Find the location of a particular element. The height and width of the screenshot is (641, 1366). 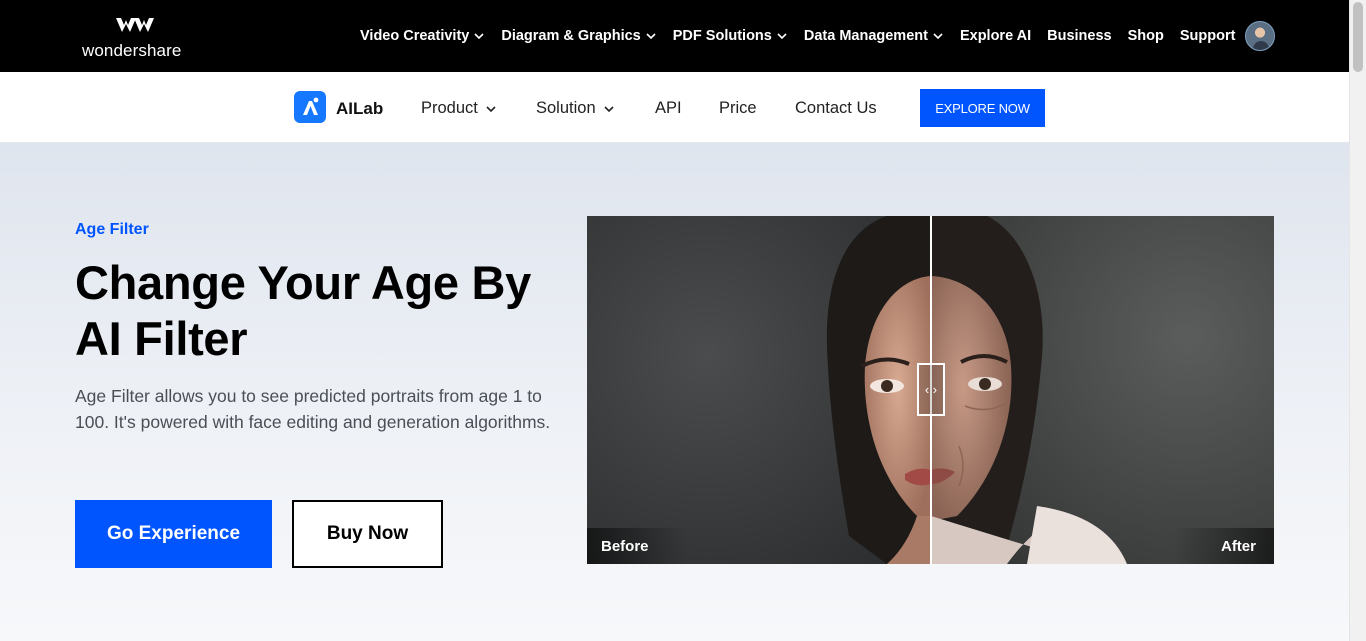

nav-label: Data Management is located at coordinates (865, 36).